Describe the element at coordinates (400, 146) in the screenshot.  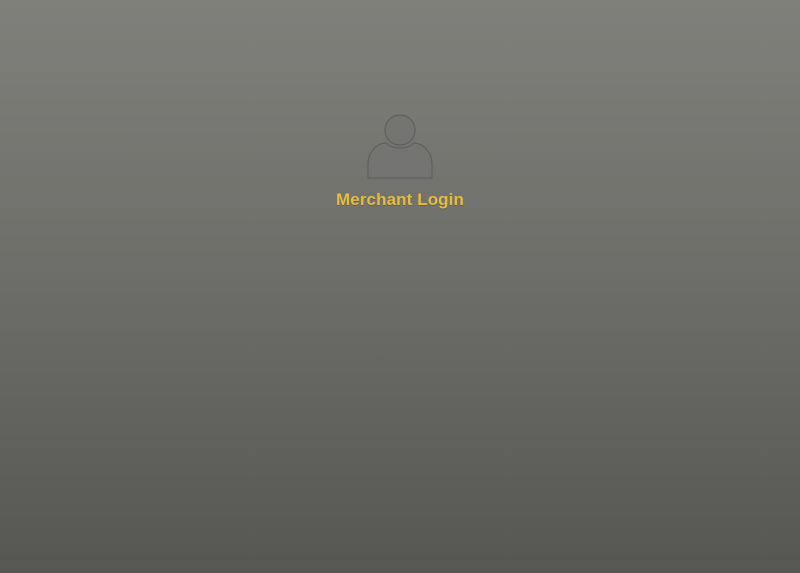
I see `user-silhouette-icon` at that location.